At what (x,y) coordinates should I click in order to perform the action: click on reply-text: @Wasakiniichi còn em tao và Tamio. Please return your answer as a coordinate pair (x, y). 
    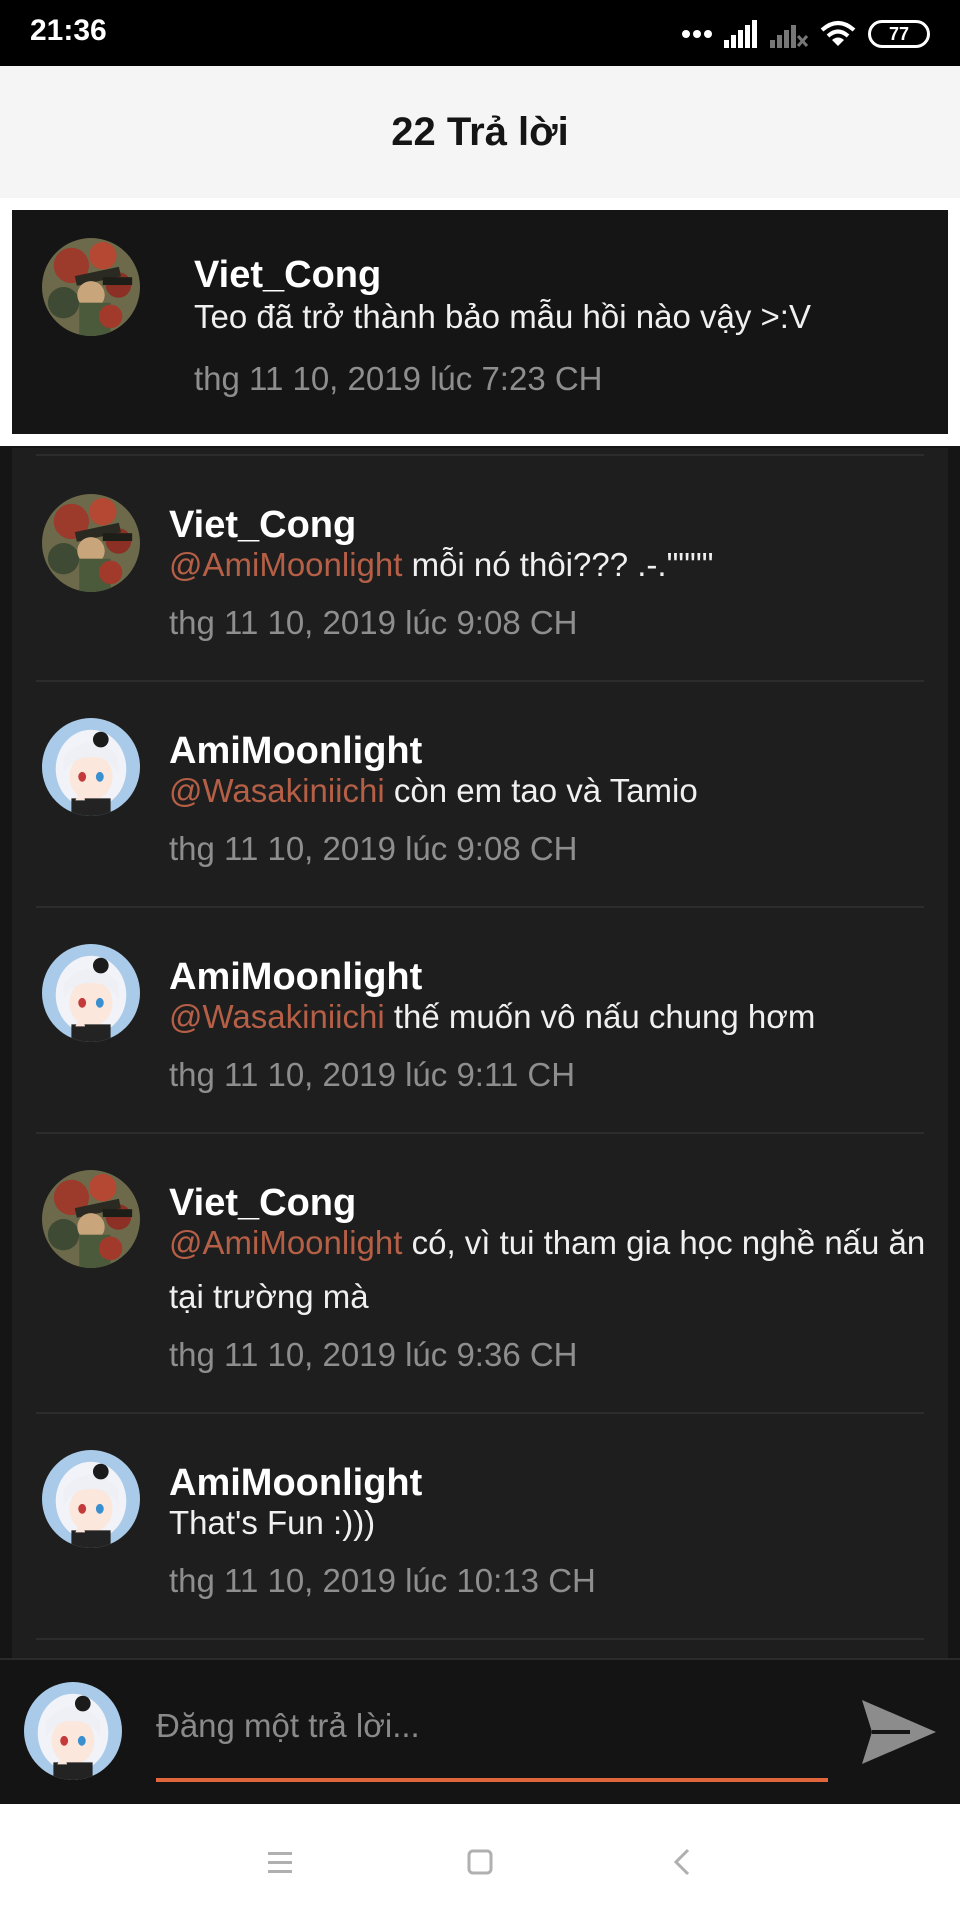
    Looking at the image, I should click on (549, 791).